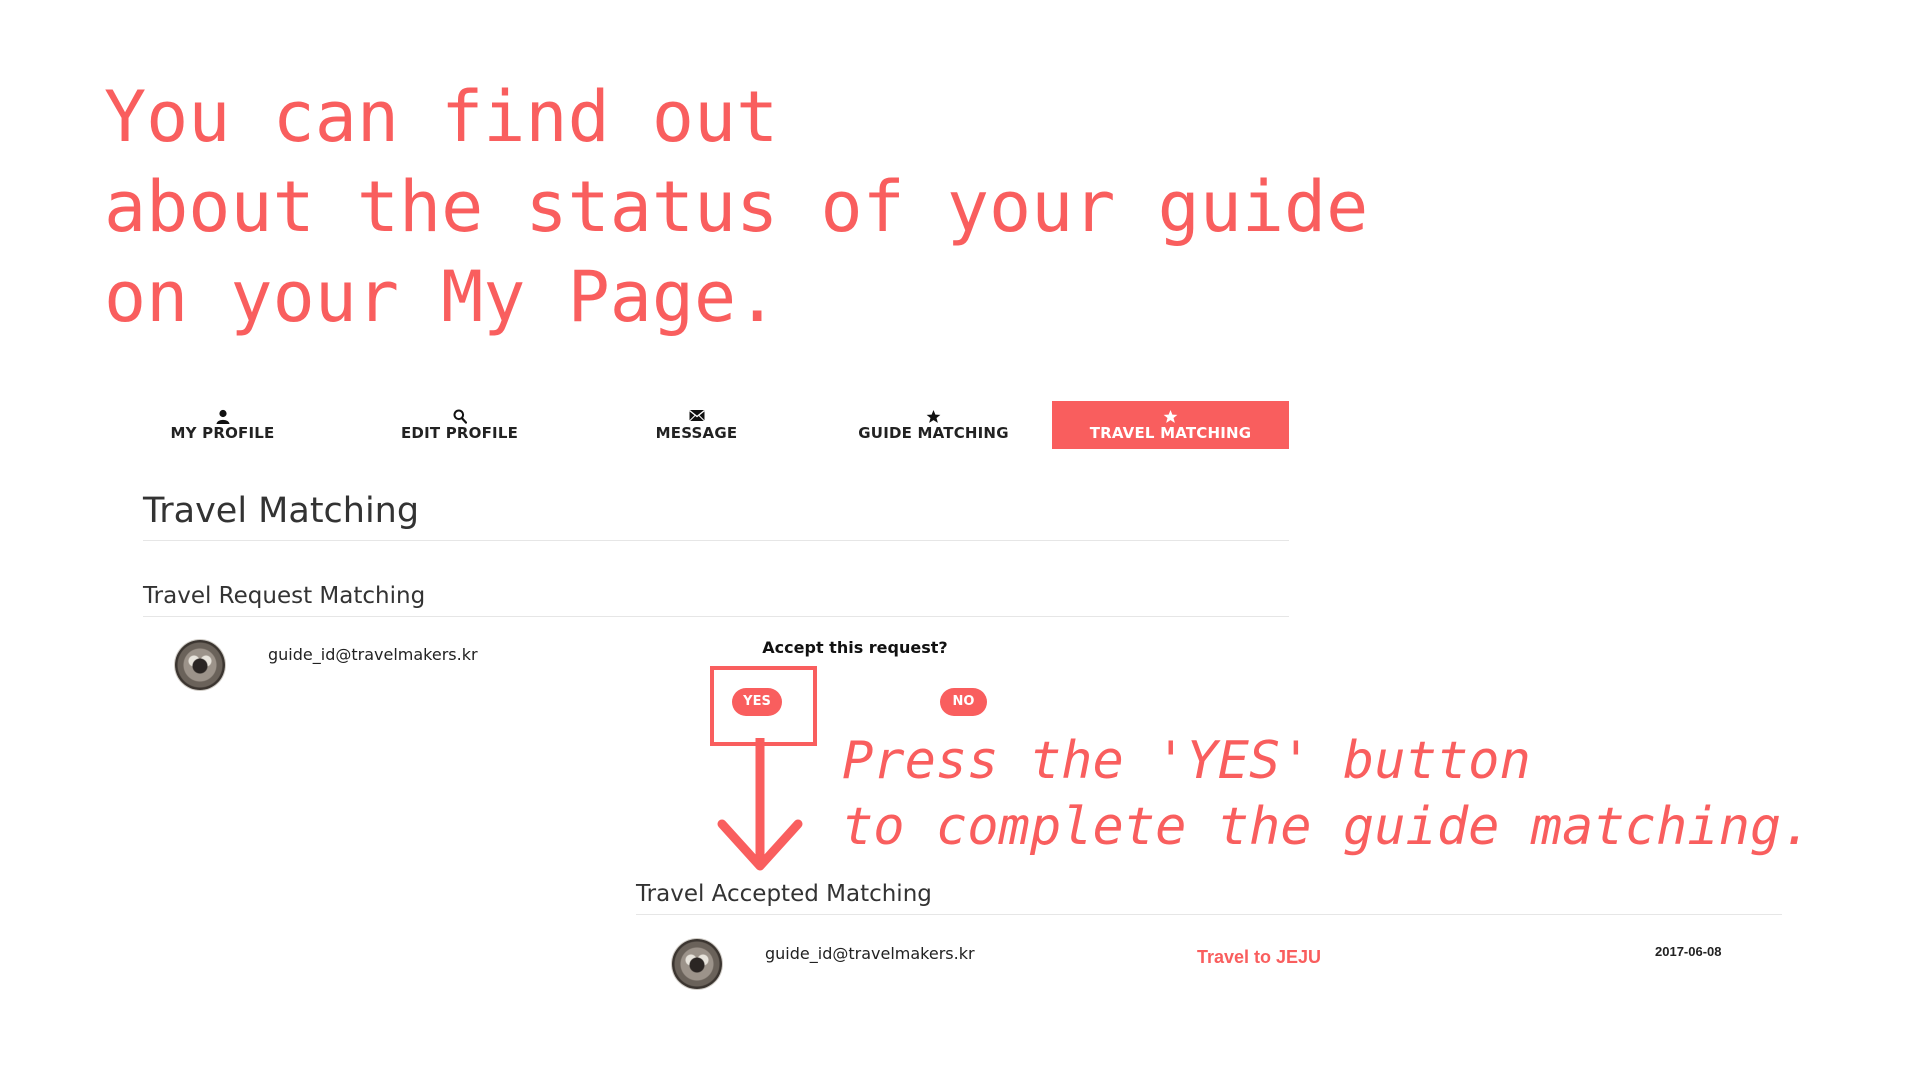 Image resolution: width=1920 pixels, height=1080 pixels. I want to click on headline-line: You can find out, so click(441, 117).